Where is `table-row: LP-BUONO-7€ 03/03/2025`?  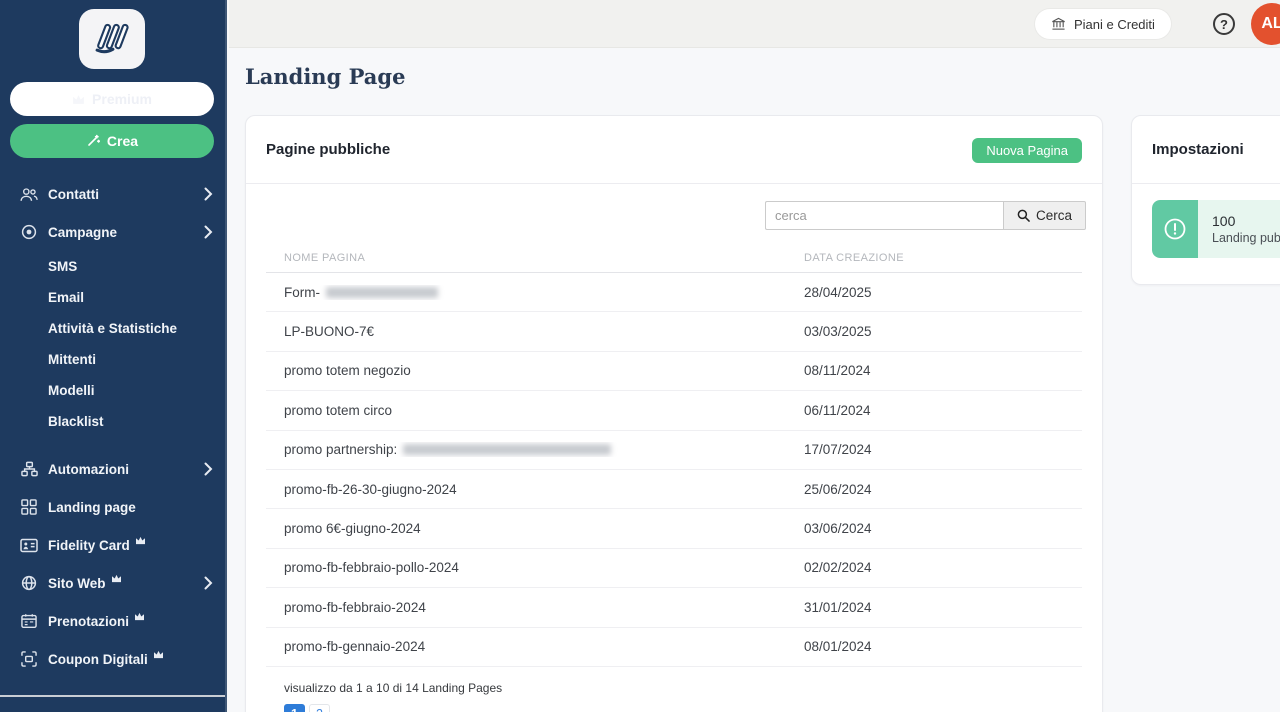 table-row: LP-BUONO-7€ 03/03/2025 is located at coordinates (674, 332).